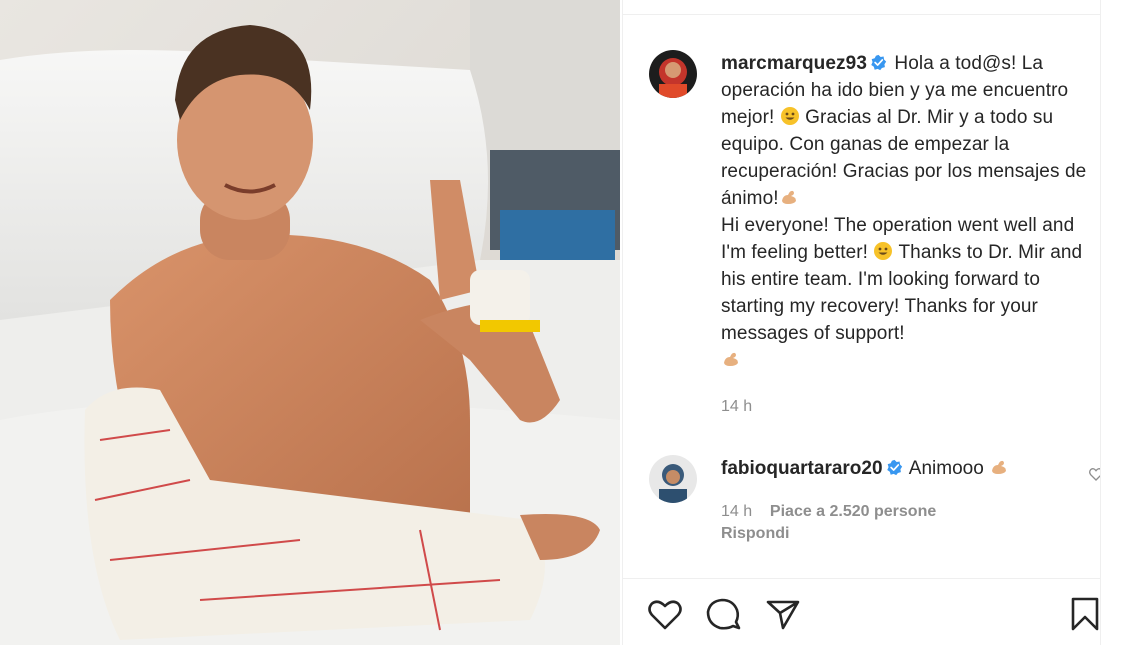 This screenshot has width=1146, height=645. Describe the element at coordinates (862, 14) in the screenshot. I see `top-divider` at that location.